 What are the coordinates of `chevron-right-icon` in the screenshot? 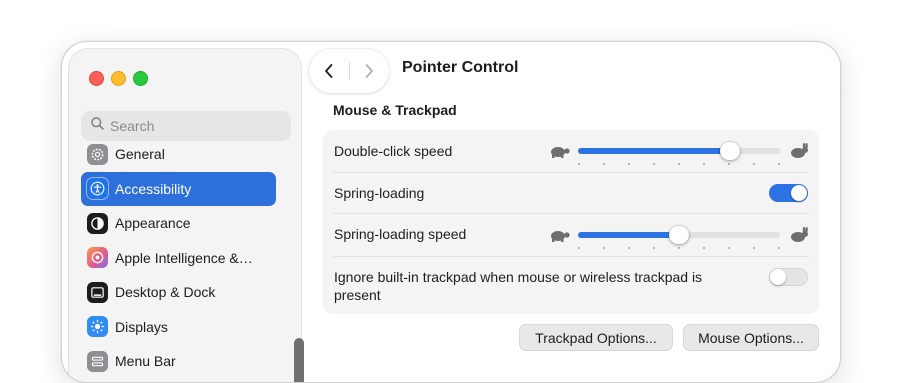 It's located at (369, 71).